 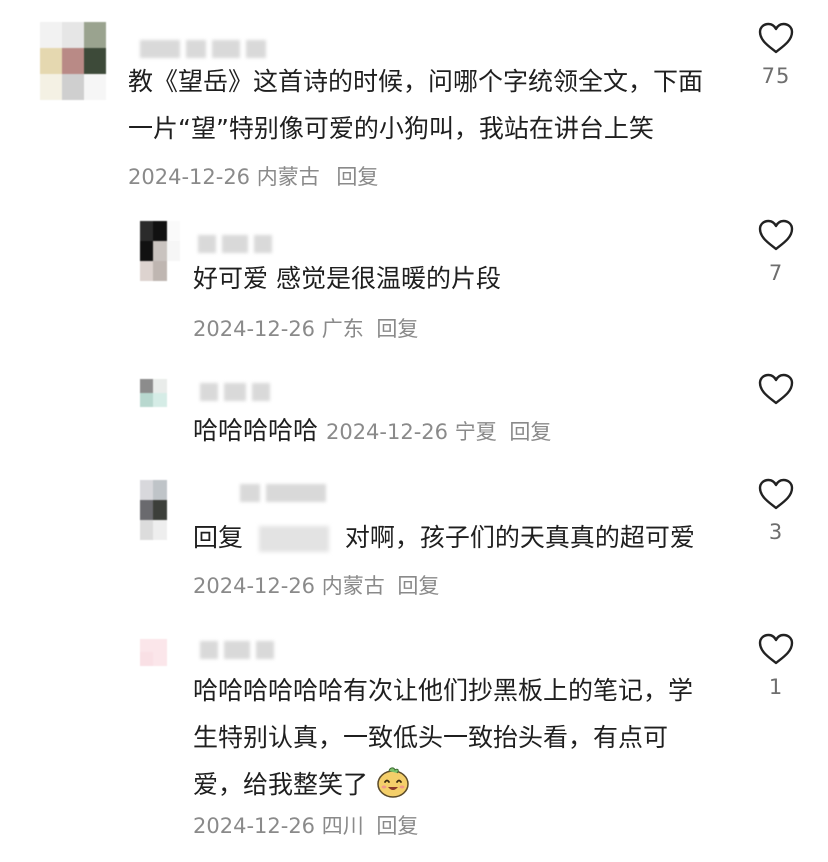 What do you see at coordinates (288, 177) in the screenshot?
I see `comment-location: 内蒙古` at bounding box center [288, 177].